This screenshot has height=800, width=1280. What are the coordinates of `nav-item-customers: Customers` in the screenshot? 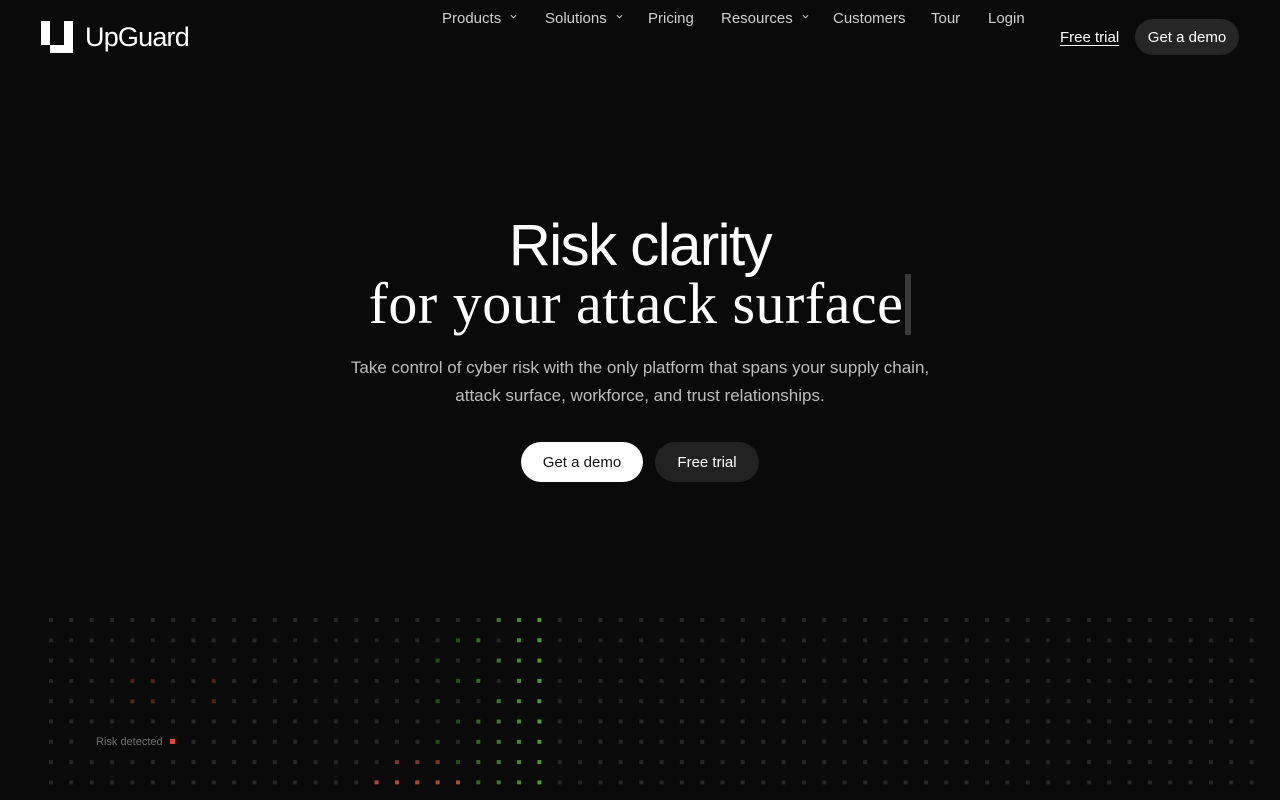 It's located at (869, 18).